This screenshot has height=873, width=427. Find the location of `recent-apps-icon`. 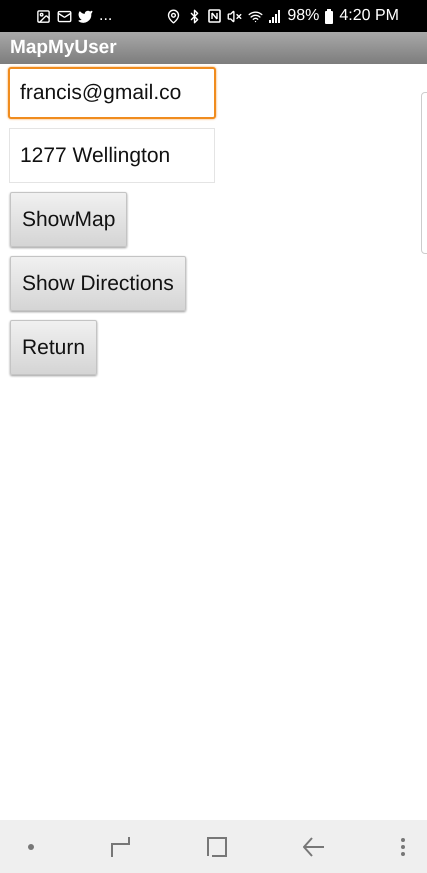

recent-apps-icon is located at coordinates (120, 847).